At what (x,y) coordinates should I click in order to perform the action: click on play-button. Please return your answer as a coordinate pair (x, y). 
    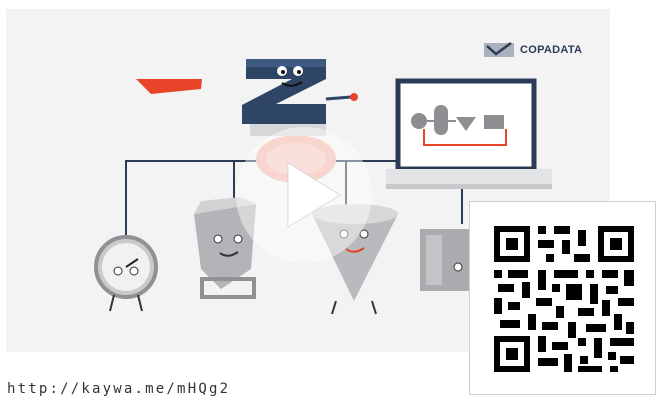
    Looking at the image, I should click on (304, 195).